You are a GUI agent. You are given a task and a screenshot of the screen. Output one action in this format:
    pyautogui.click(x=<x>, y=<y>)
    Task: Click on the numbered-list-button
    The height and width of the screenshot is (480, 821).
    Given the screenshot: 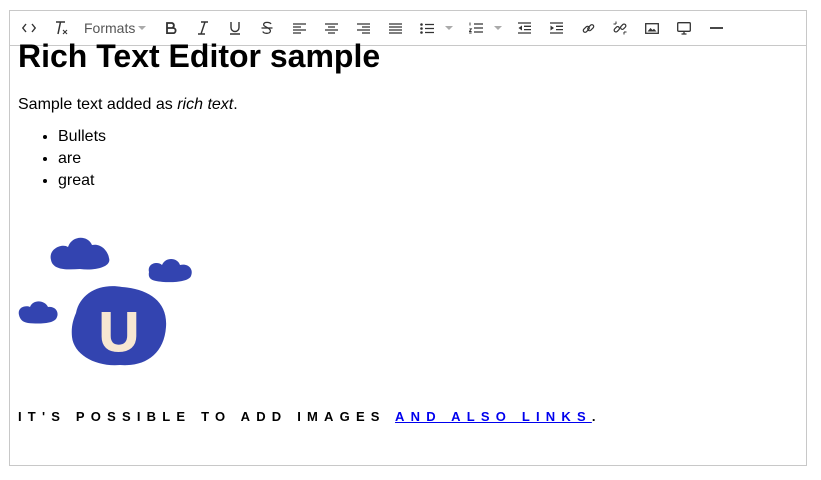 What is the action you would take?
    pyautogui.click(x=476, y=28)
    